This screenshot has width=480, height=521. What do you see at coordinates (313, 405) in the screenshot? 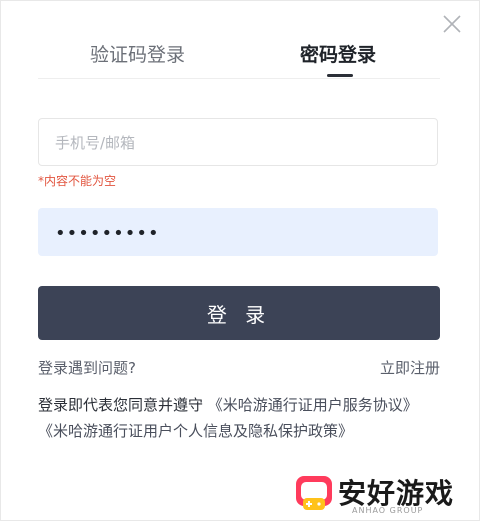
I see `user-agreement-link: 《米哈游通行证用户服务协议》` at bounding box center [313, 405].